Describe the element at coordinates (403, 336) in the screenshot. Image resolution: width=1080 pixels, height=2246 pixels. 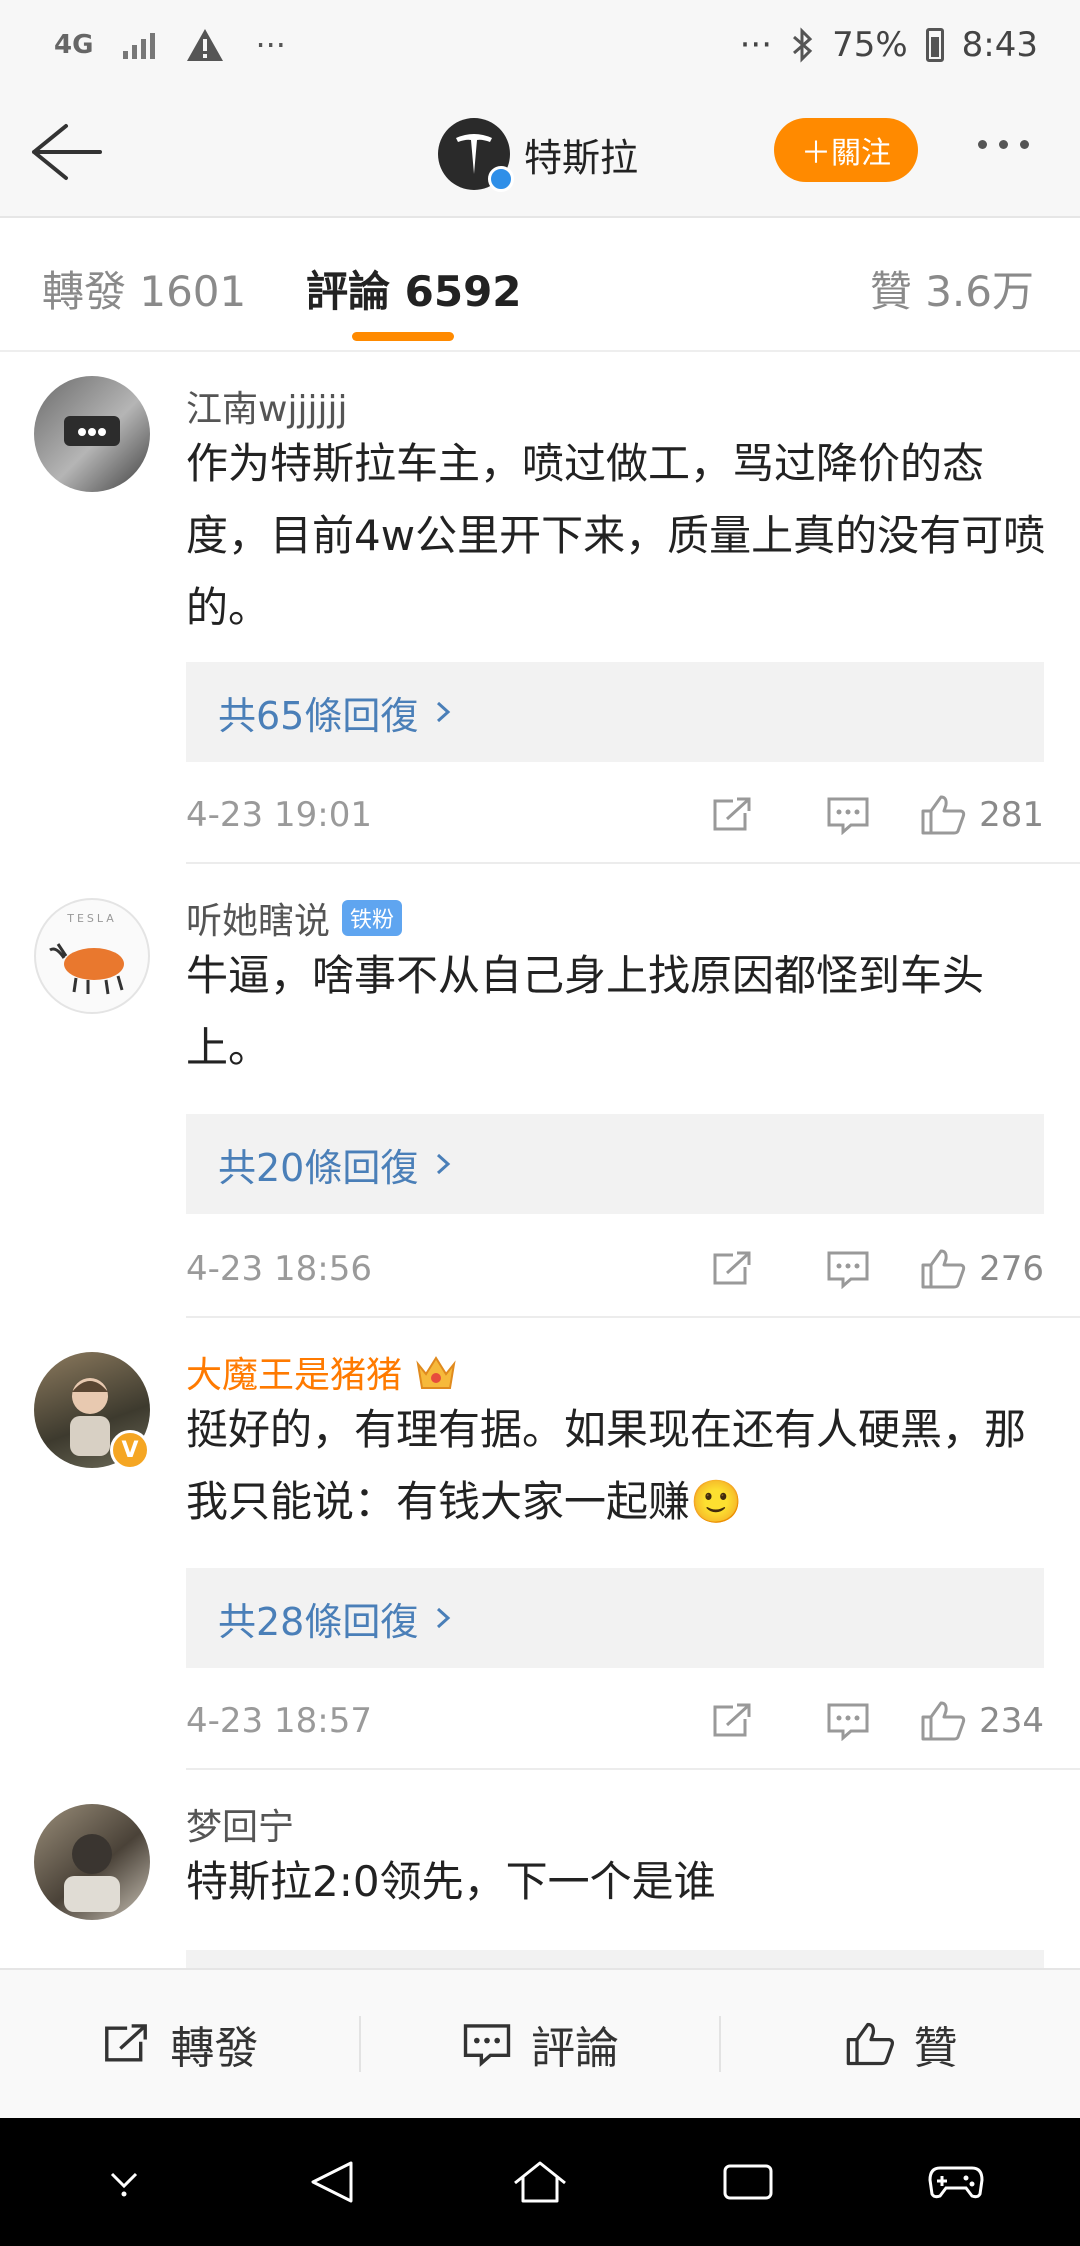
I see `active-tab-indicator` at that location.